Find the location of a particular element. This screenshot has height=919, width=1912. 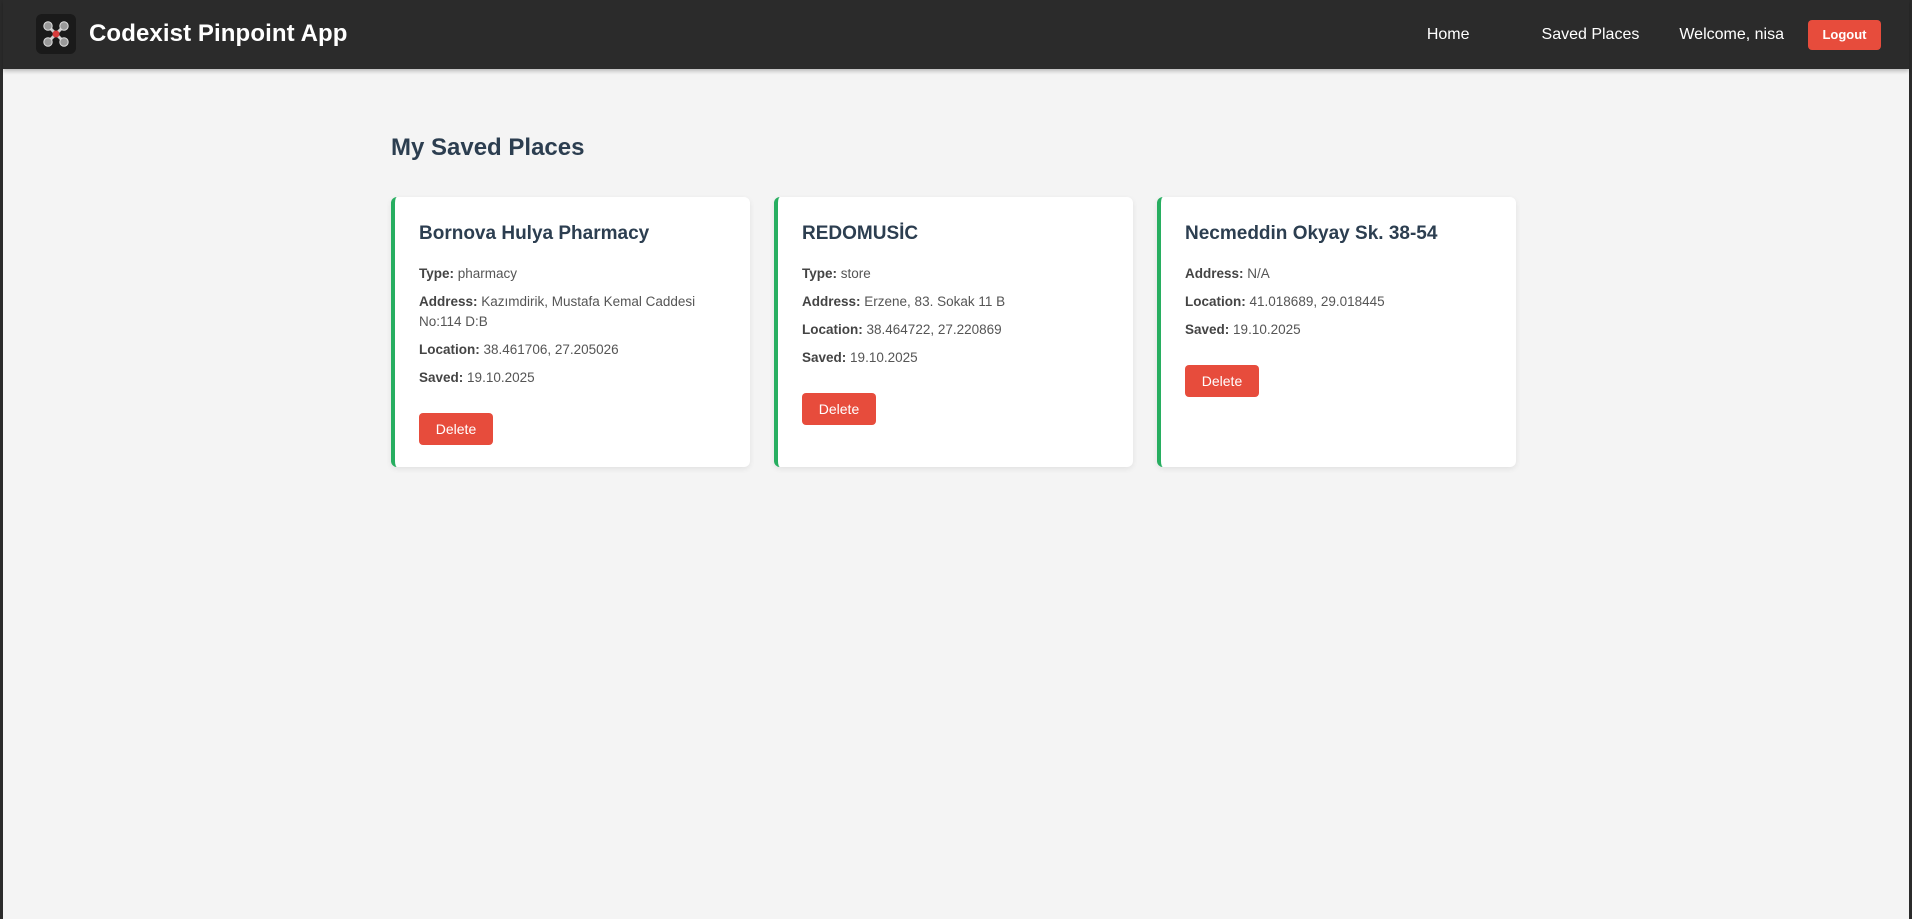

place-location: Location: 38.464722, 27.220869 is located at coordinates (955, 330).